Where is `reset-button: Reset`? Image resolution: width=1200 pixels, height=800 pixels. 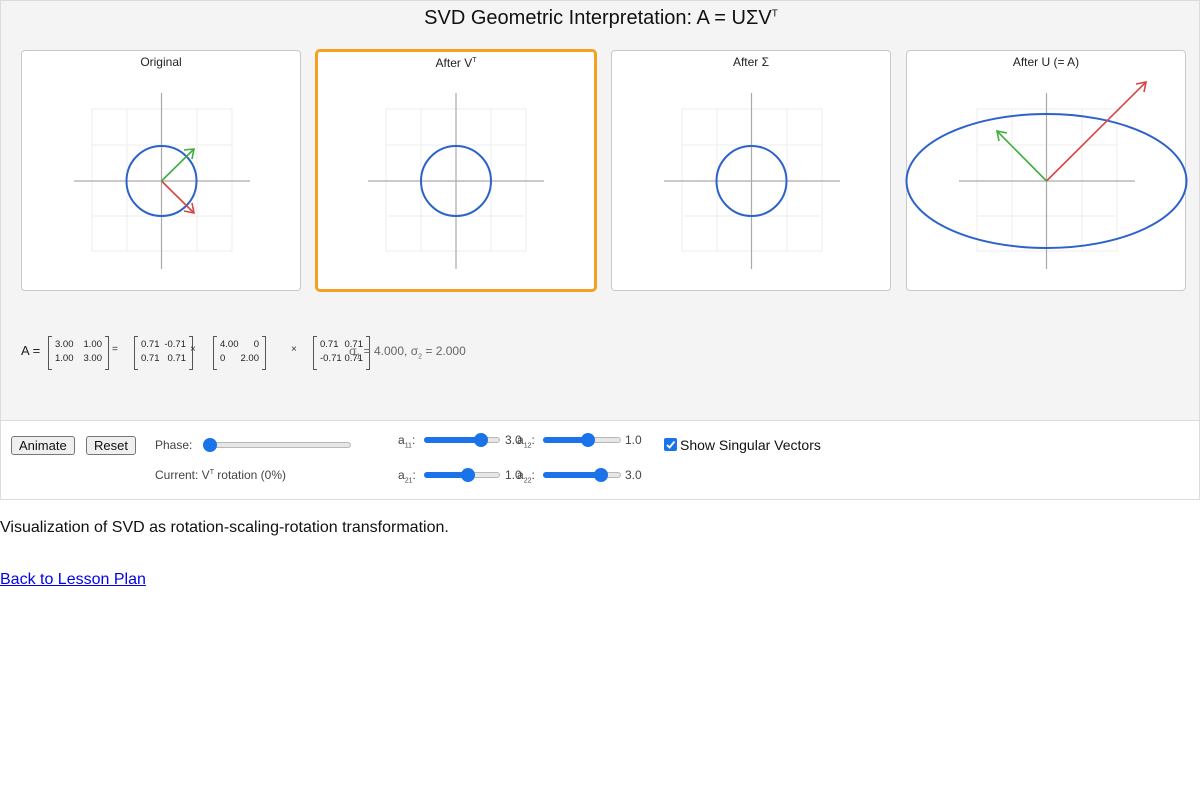 reset-button: Reset is located at coordinates (111, 445).